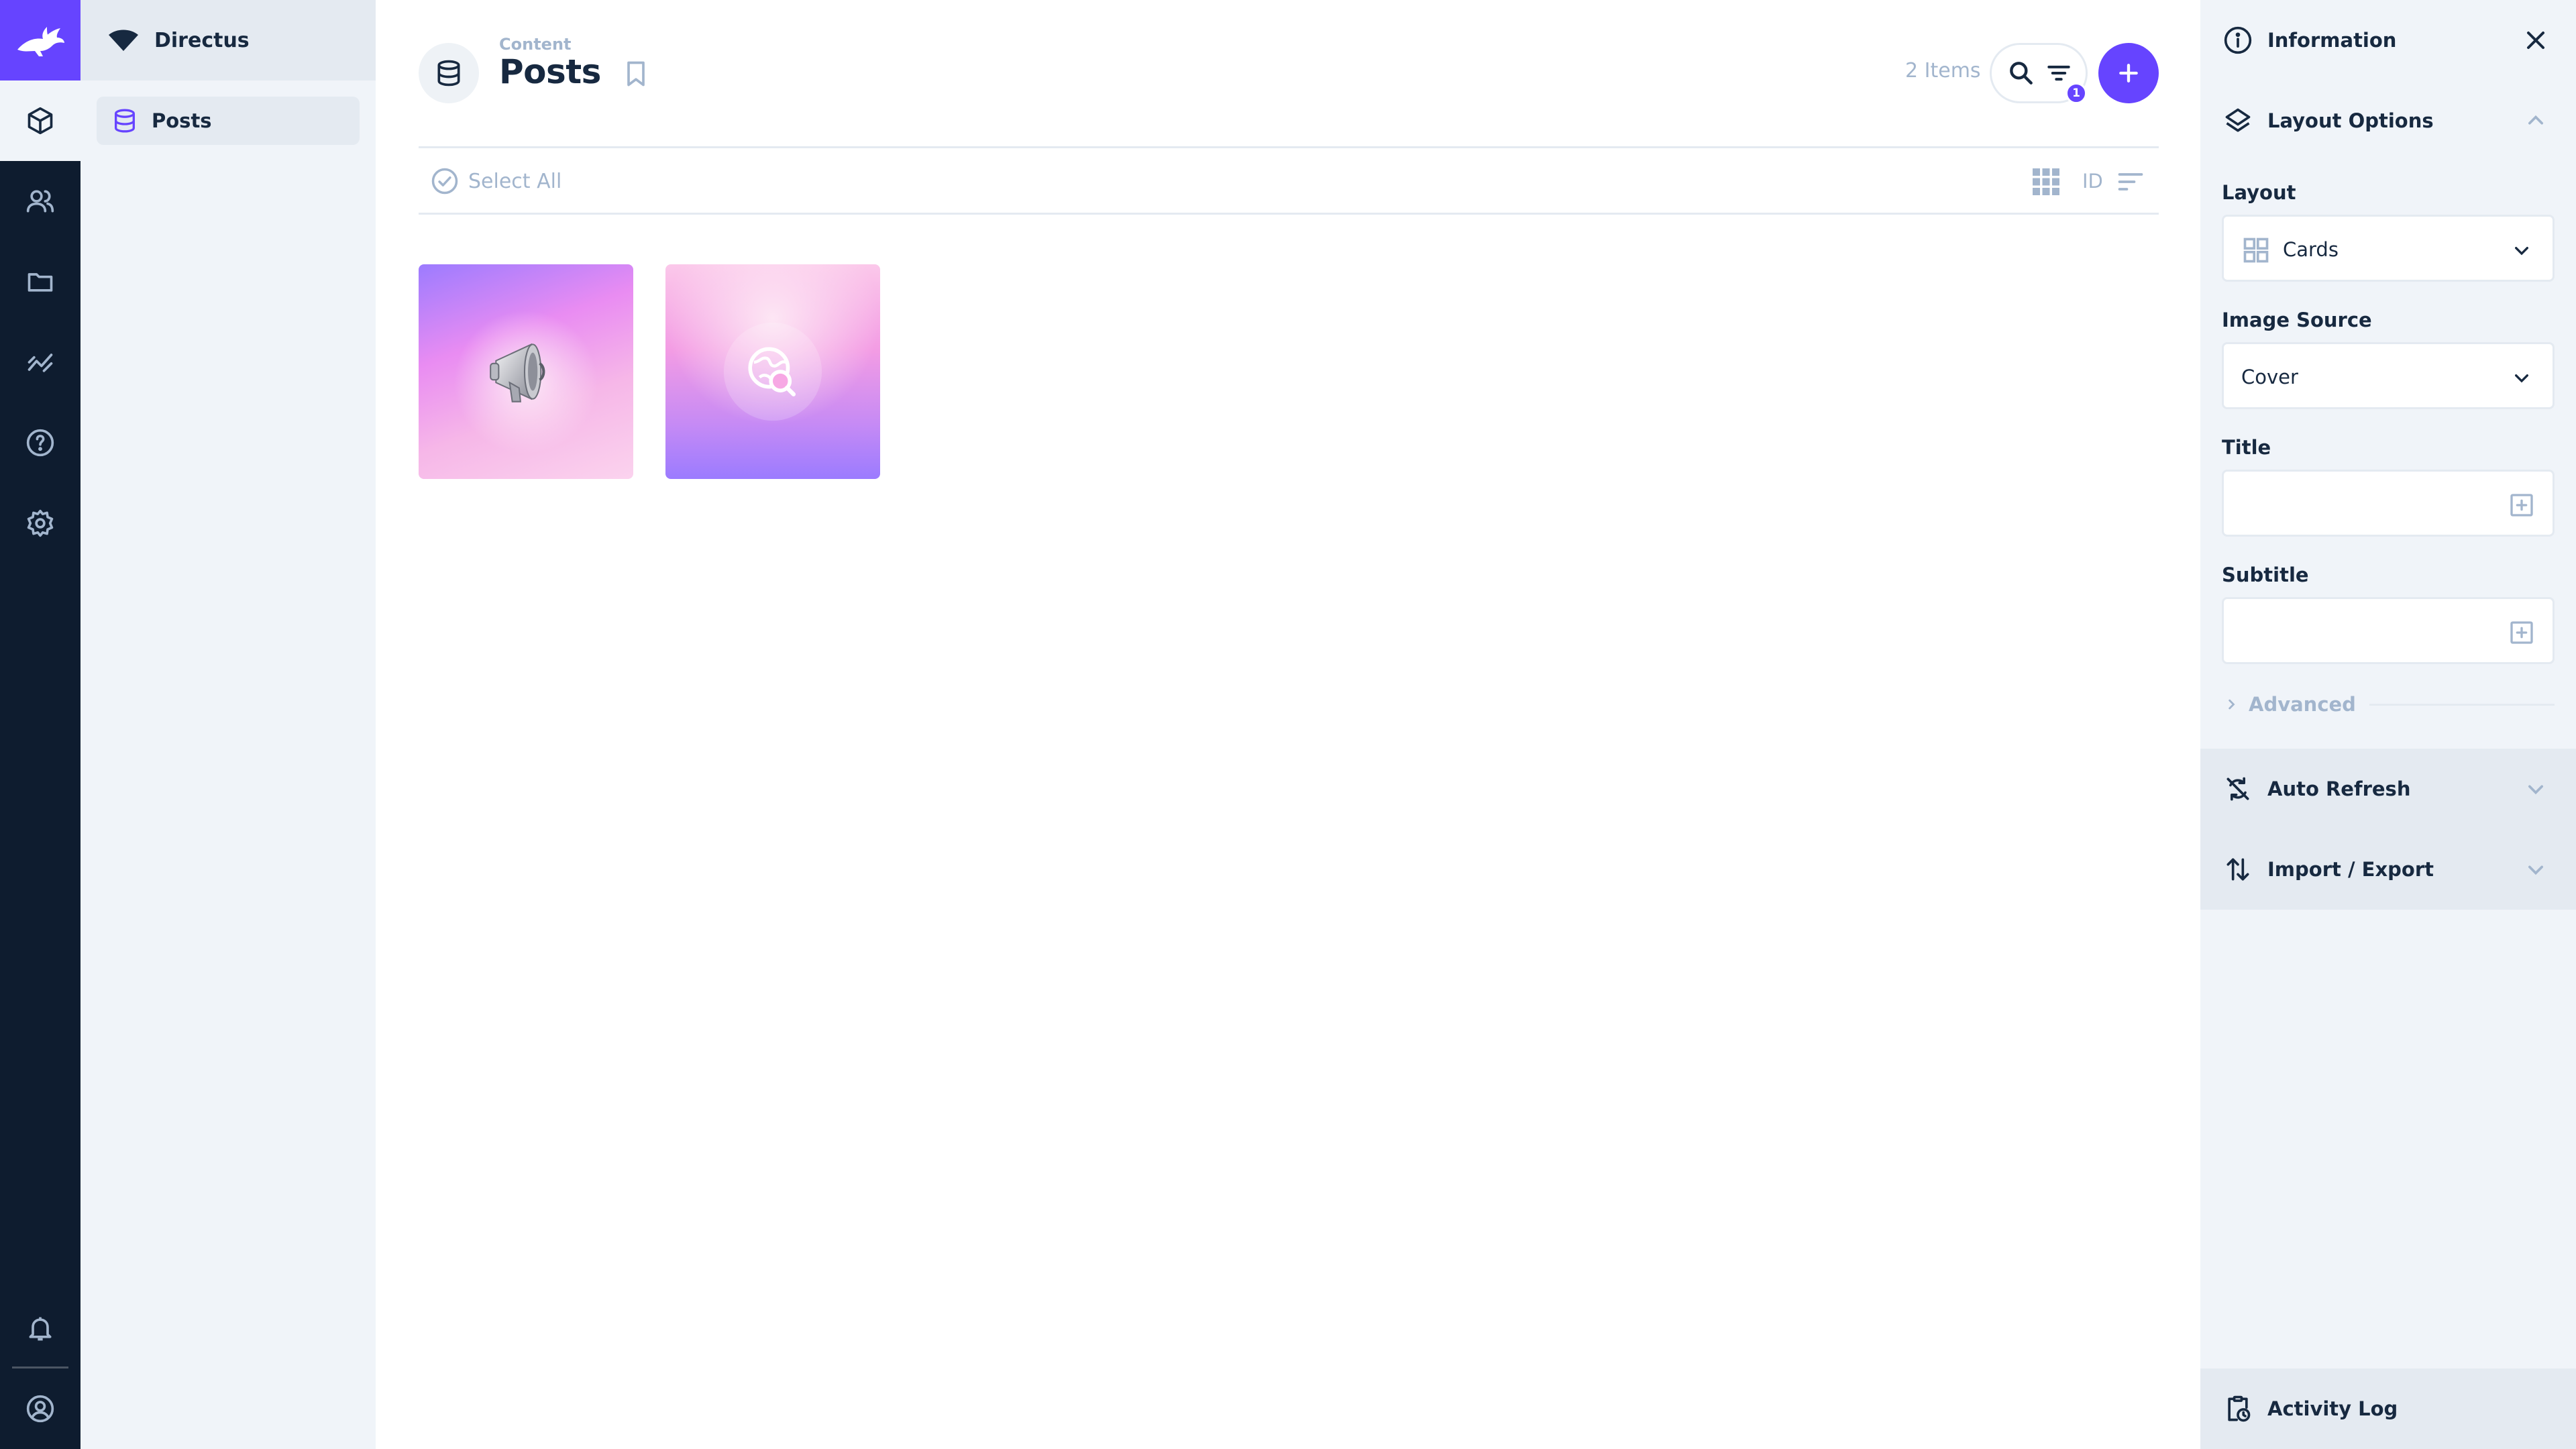  Describe the element at coordinates (2388, 248) in the screenshot. I see `layout-select: Cards` at that location.